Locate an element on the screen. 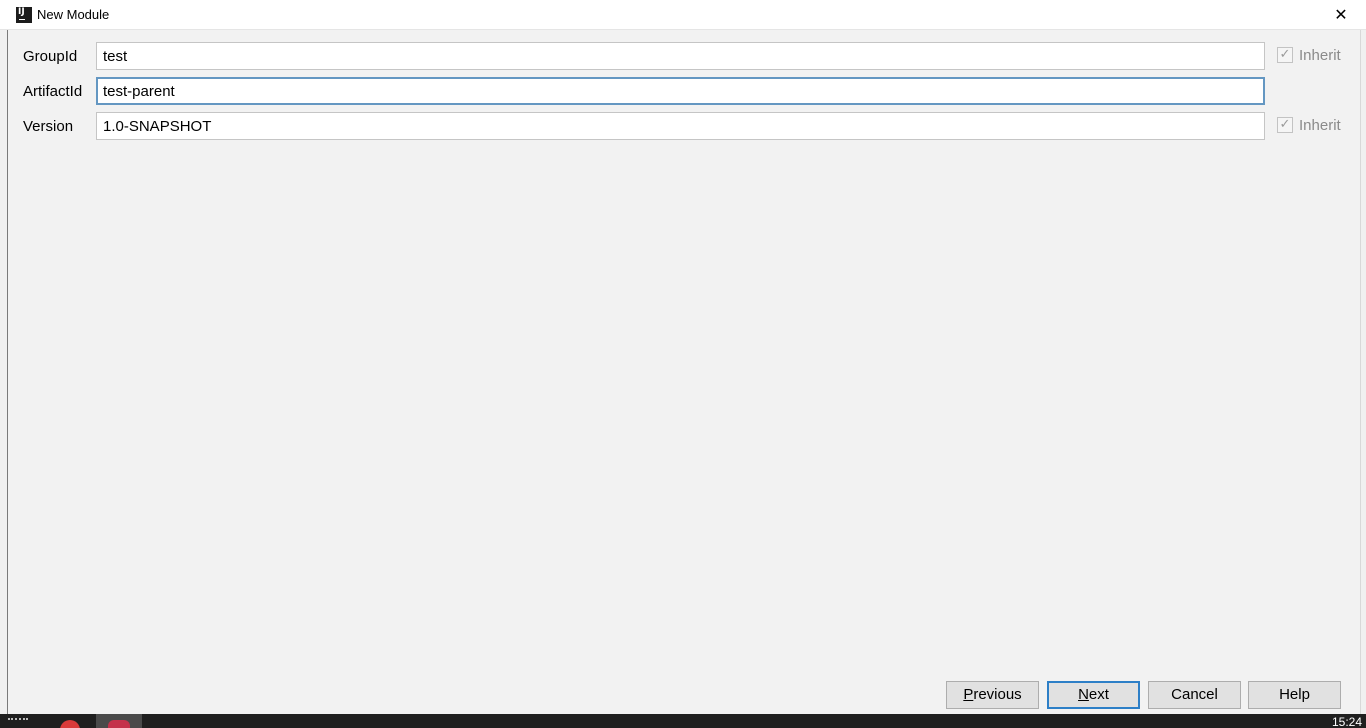 The width and height of the screenshot is (1366, 728). previous-label-rest: revious is located at coordinates (997, 694).